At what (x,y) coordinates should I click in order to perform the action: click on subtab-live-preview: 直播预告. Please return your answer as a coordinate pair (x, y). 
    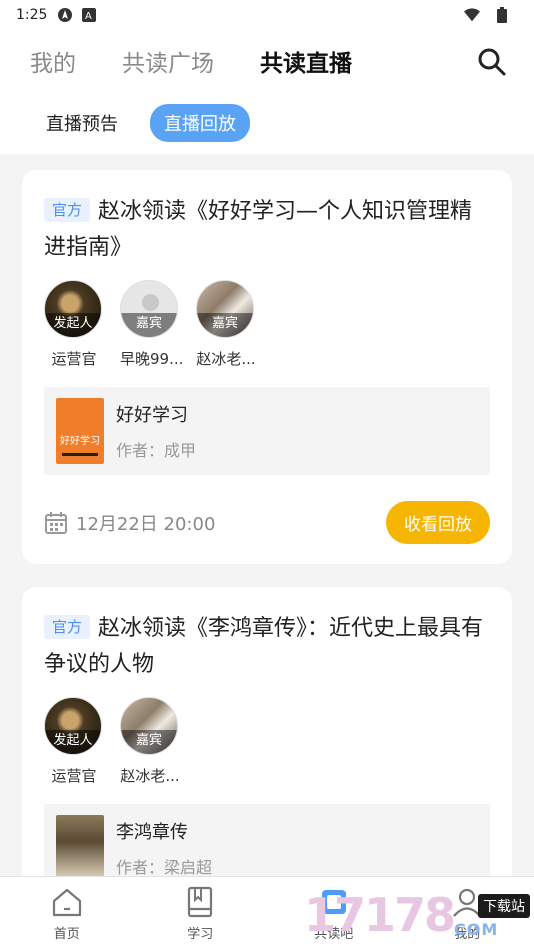
    Looking at the image, I should click on (82, 123).